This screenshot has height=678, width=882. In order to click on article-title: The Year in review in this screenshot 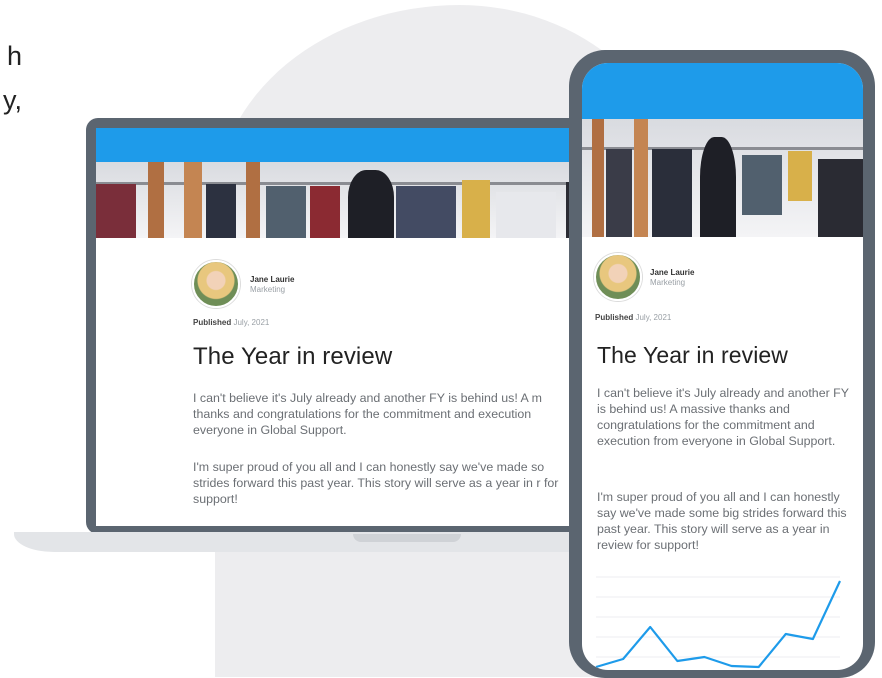, I will do `click(292, 357)`.